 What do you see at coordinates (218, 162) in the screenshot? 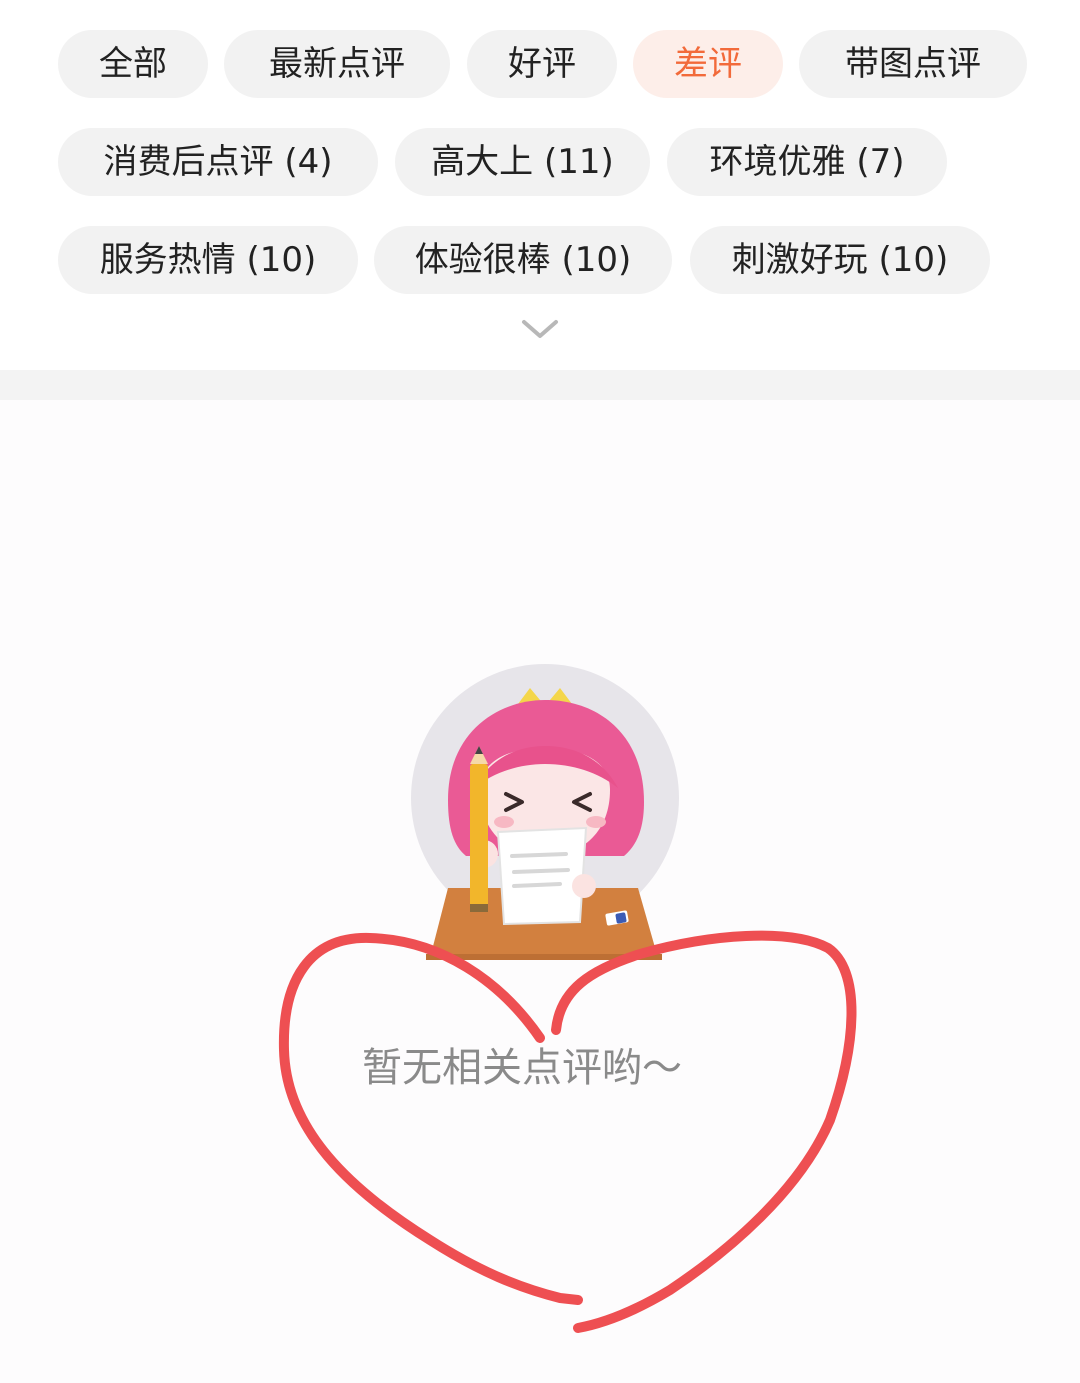
I see `filter-tag-after-purchase: 消费后点评 (4)` at bounding box center [218, 162].